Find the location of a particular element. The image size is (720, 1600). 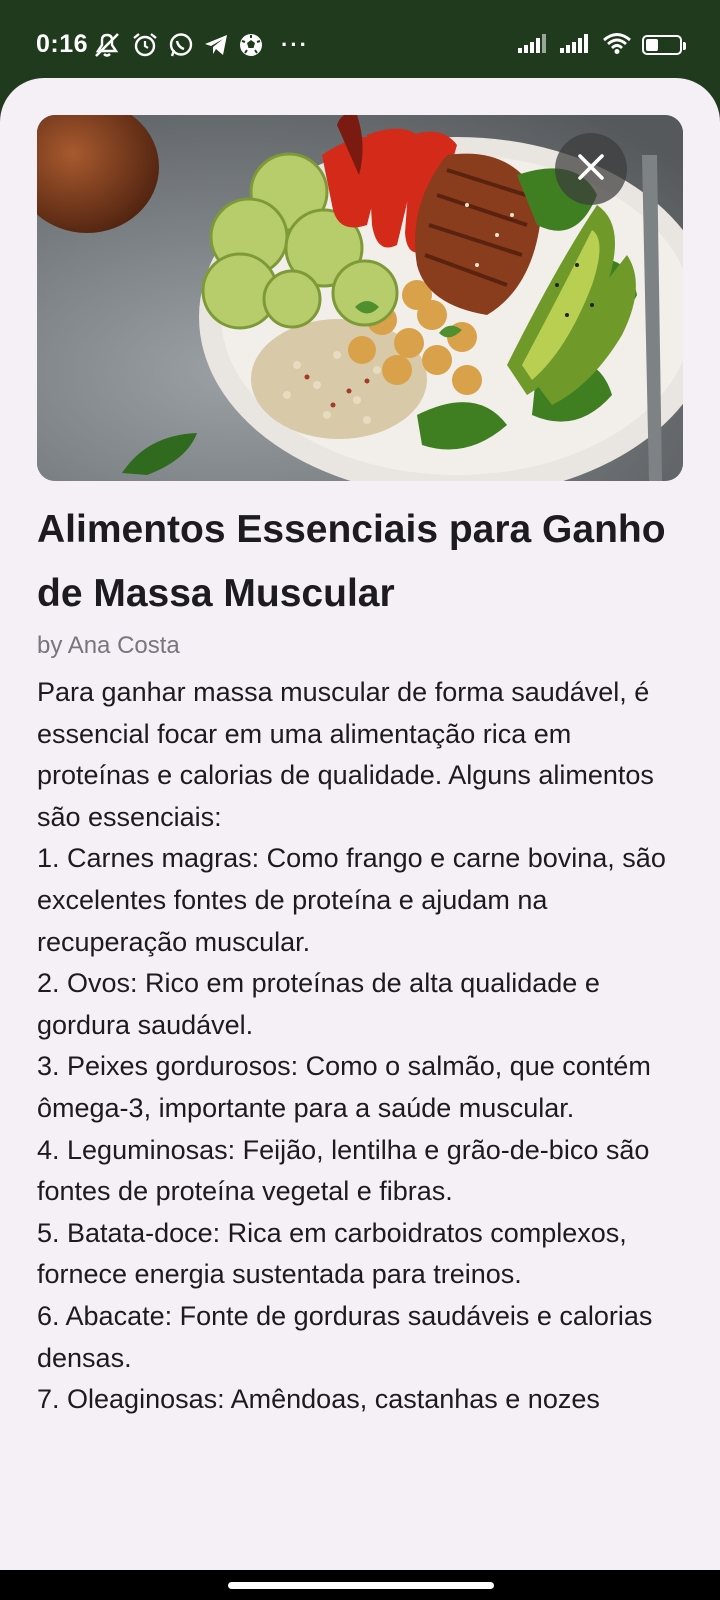

close-button is located at coordinates (591, 169).